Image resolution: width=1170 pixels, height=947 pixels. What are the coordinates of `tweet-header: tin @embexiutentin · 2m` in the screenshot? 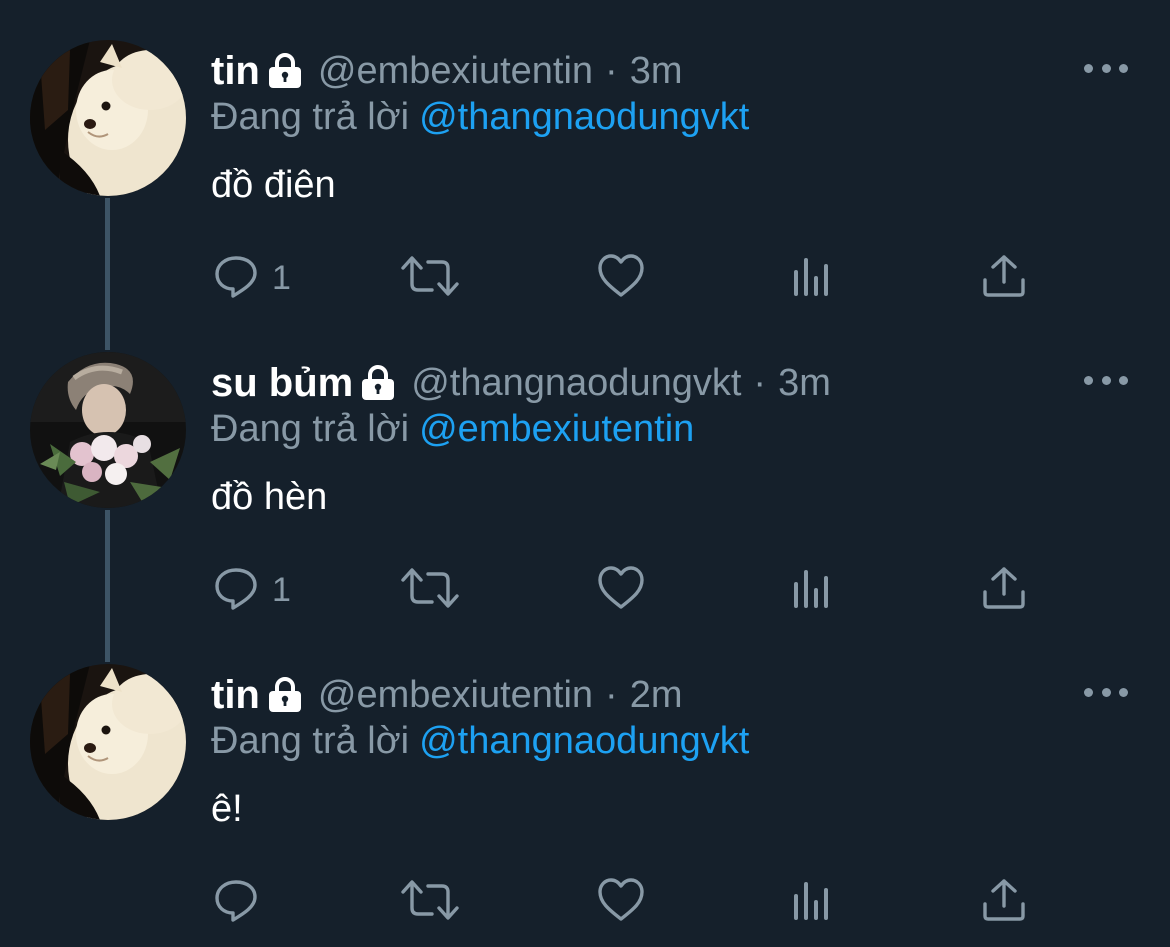 It's located at (447, 695).